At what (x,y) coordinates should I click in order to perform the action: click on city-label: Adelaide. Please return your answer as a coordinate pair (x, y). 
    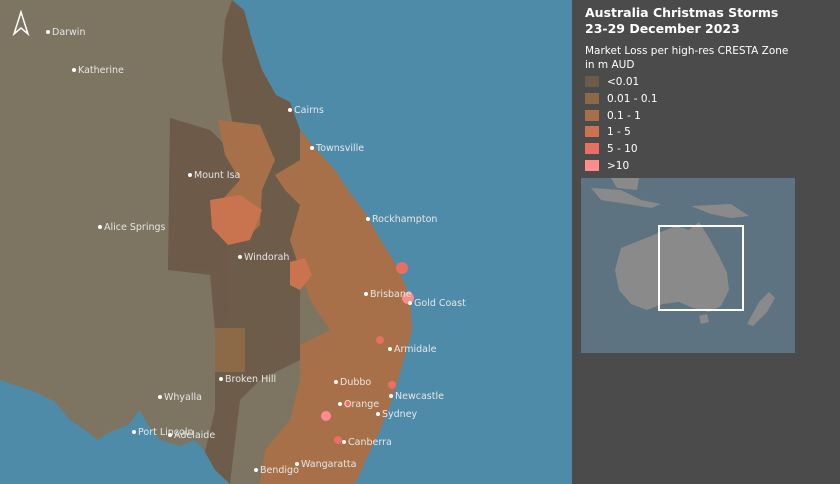
    Looking at the image, I should click on (194, 435).